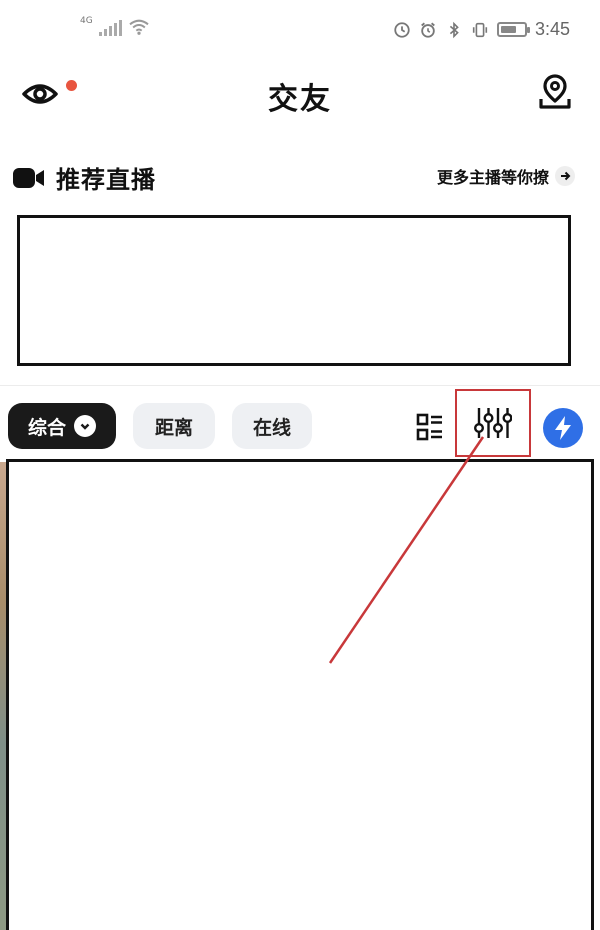 The image size is (600, 930). What do you see at coordinates (492, 177) in the screenshot?
I see `more-hosts-label: 更多主播等你撩` at bounding box center [492, 177].